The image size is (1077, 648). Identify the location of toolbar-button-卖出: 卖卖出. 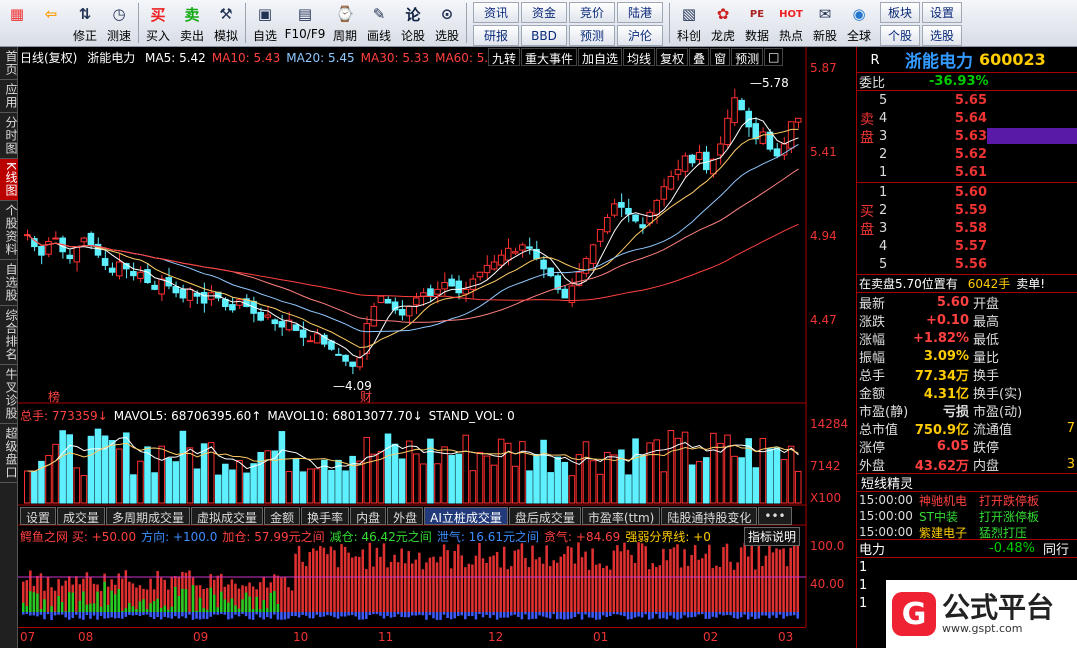
(192, 23).